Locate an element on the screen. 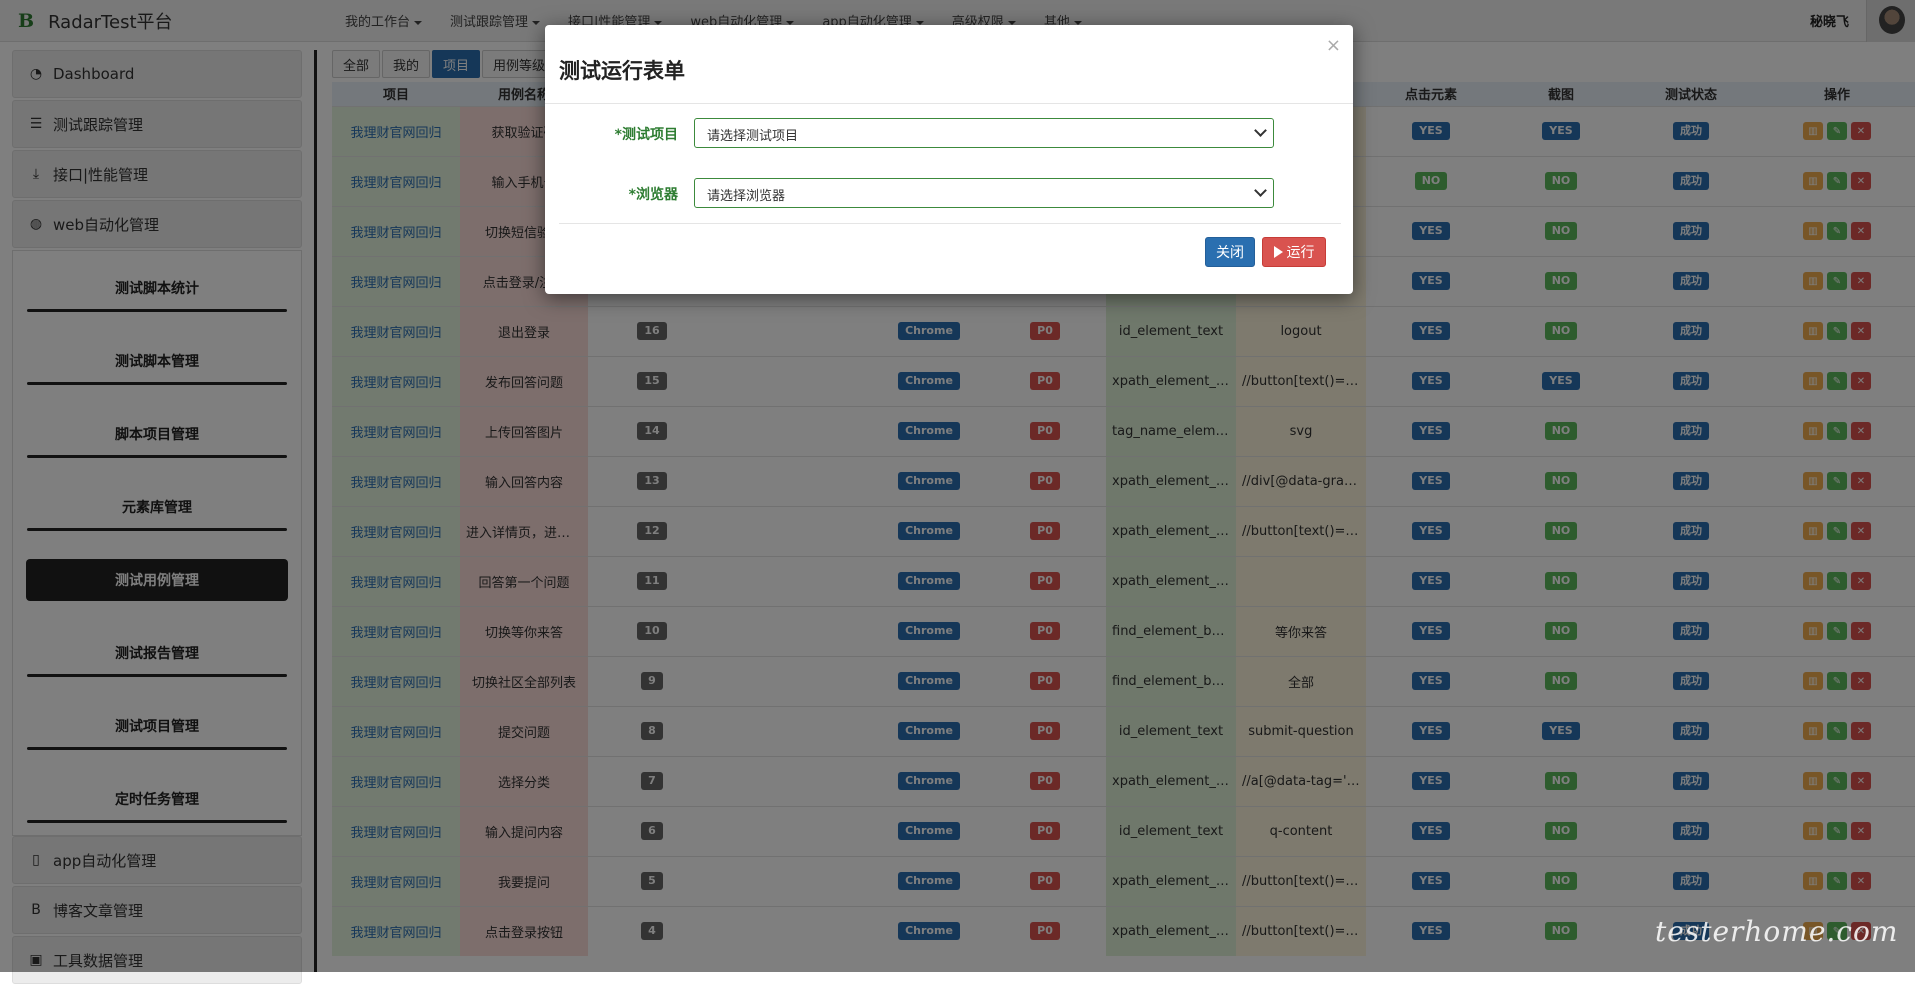  play-icon is located at coordinates (1278, 252).